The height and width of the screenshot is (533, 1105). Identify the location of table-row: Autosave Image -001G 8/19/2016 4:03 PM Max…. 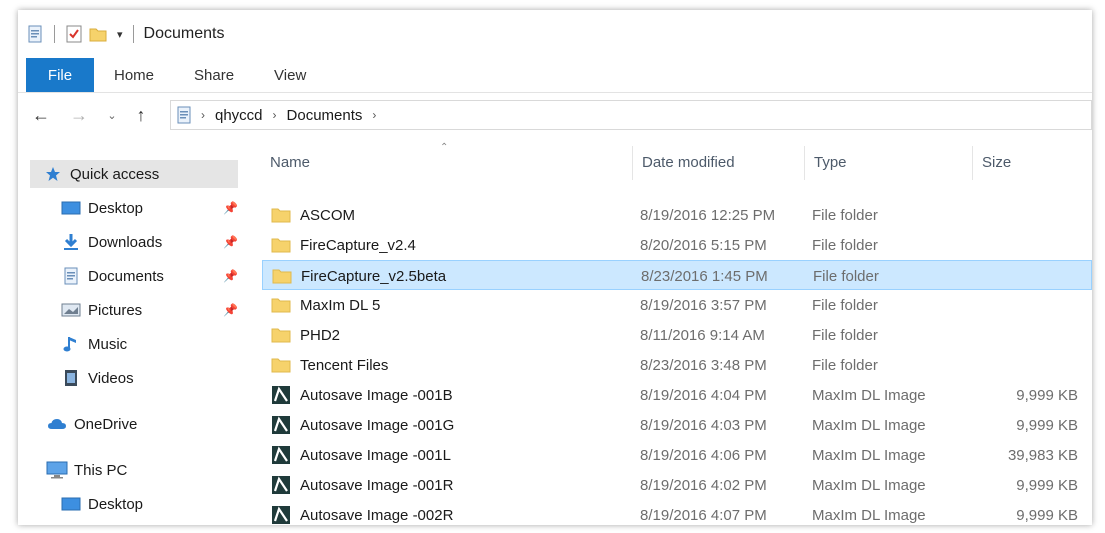
(677, 425).